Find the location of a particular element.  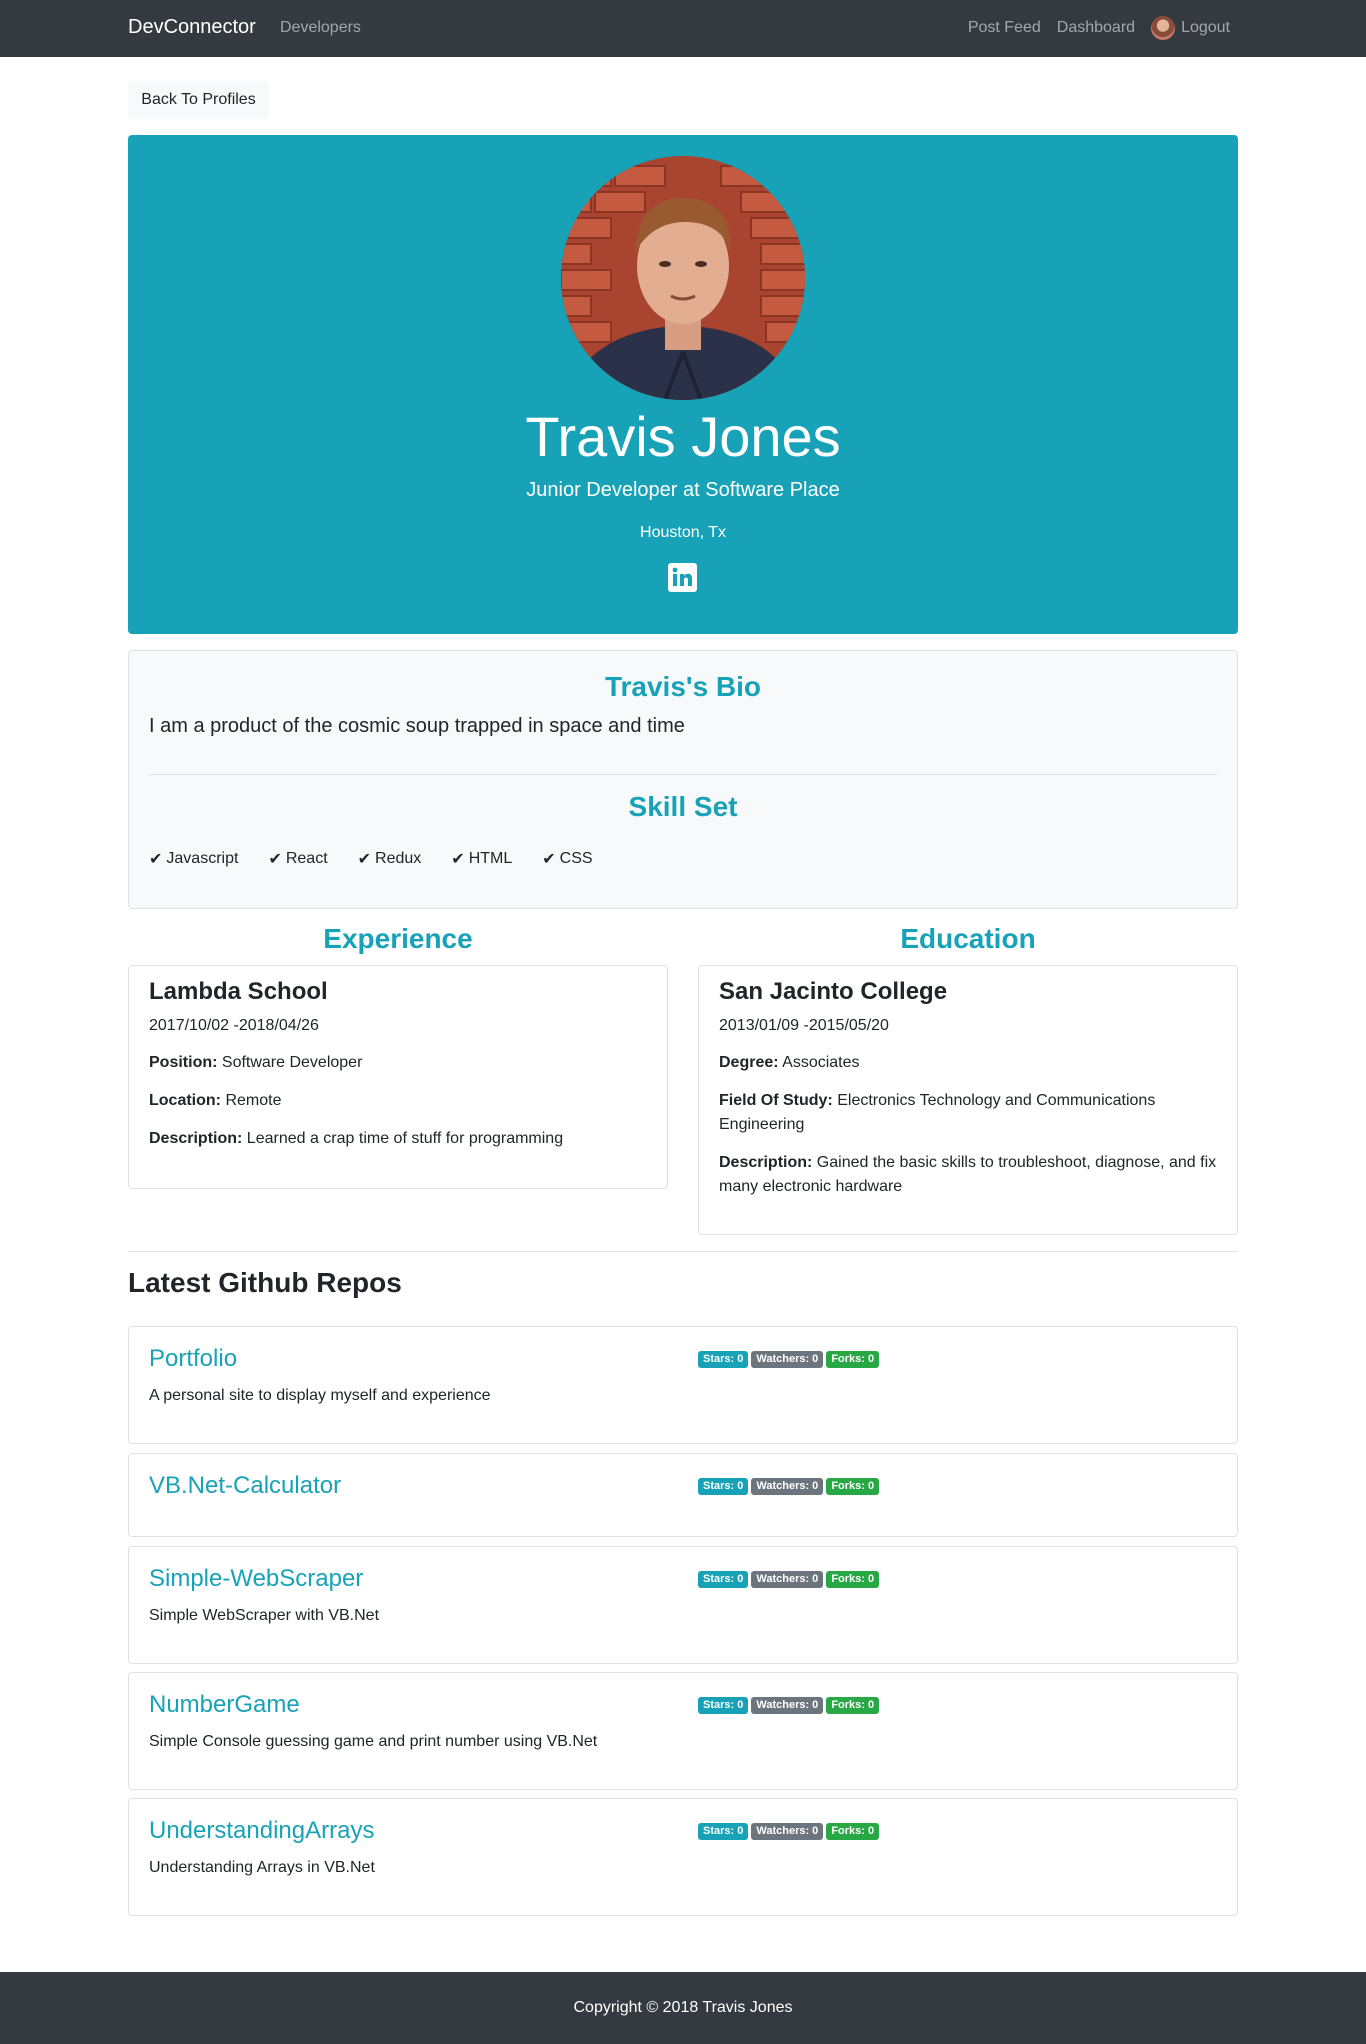

profile-job-title: Junior Developer at Software Place is located at coordinates (683, 490).